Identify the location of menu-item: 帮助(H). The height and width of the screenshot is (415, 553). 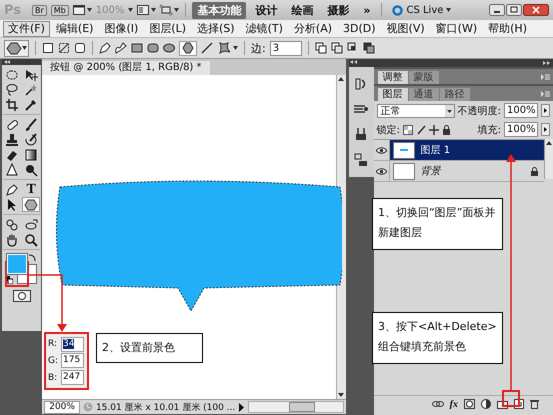
(507, 28).